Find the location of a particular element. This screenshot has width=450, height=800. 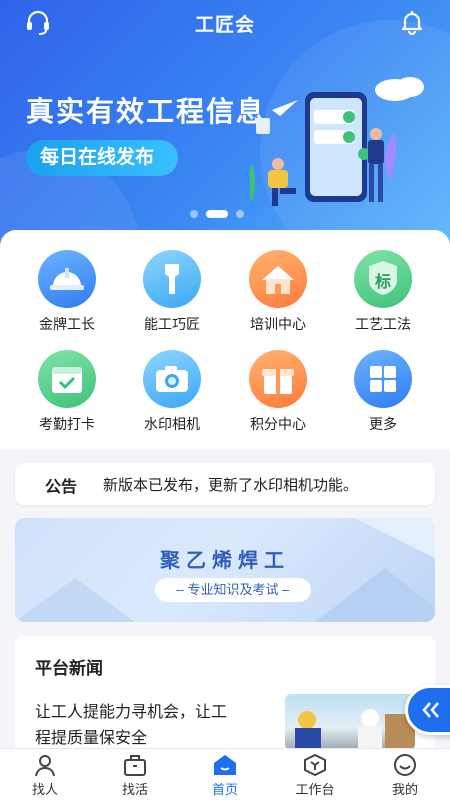

news-section-title: 平台新闻 is located at coordinates (69, 668).